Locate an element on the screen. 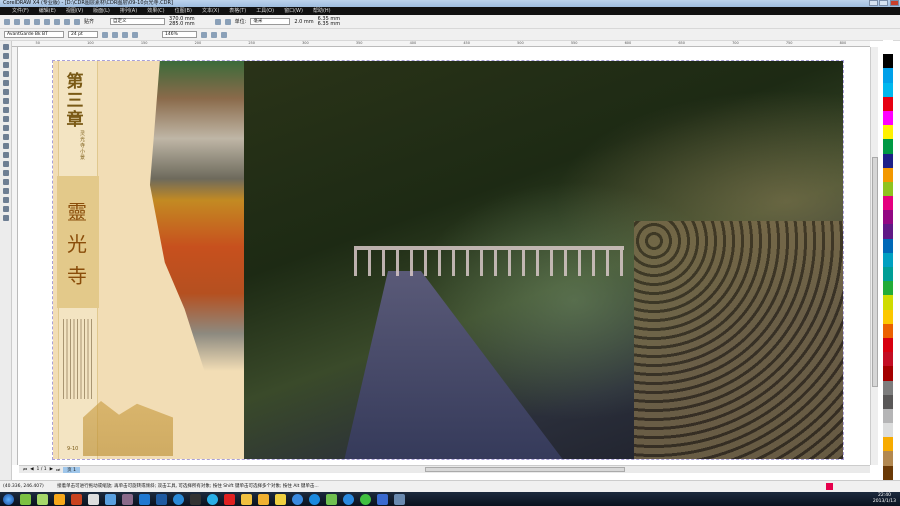 This screenshot has height=506, width=900. align-icon is located at coordinates (135, 34).